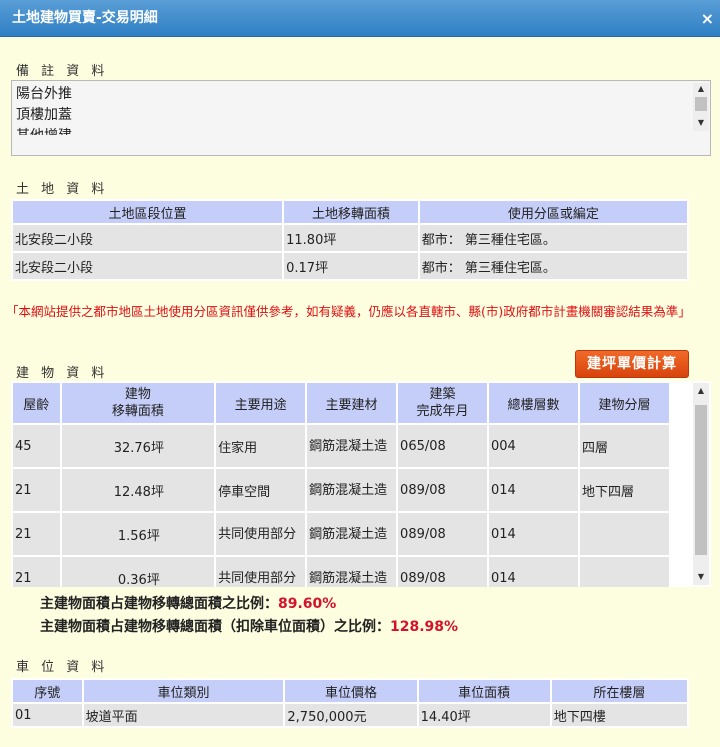 This screenshot has height=747, width=720. Describe the element at coordinates (138, 446) in the screenshot. I see `bldg-cell: 32.76坪` at that location.